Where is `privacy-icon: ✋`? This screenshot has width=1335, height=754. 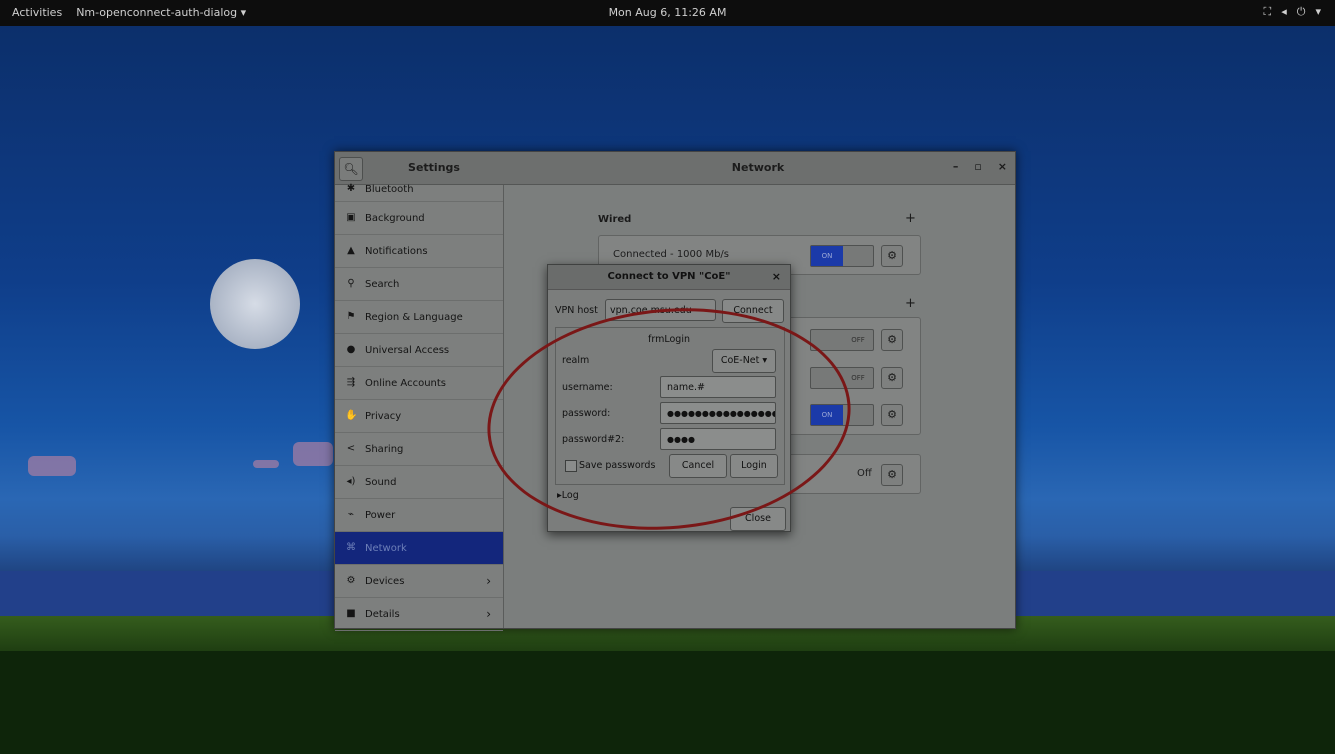
privacy-icon: ✋ is located at coordinates (351, 415).